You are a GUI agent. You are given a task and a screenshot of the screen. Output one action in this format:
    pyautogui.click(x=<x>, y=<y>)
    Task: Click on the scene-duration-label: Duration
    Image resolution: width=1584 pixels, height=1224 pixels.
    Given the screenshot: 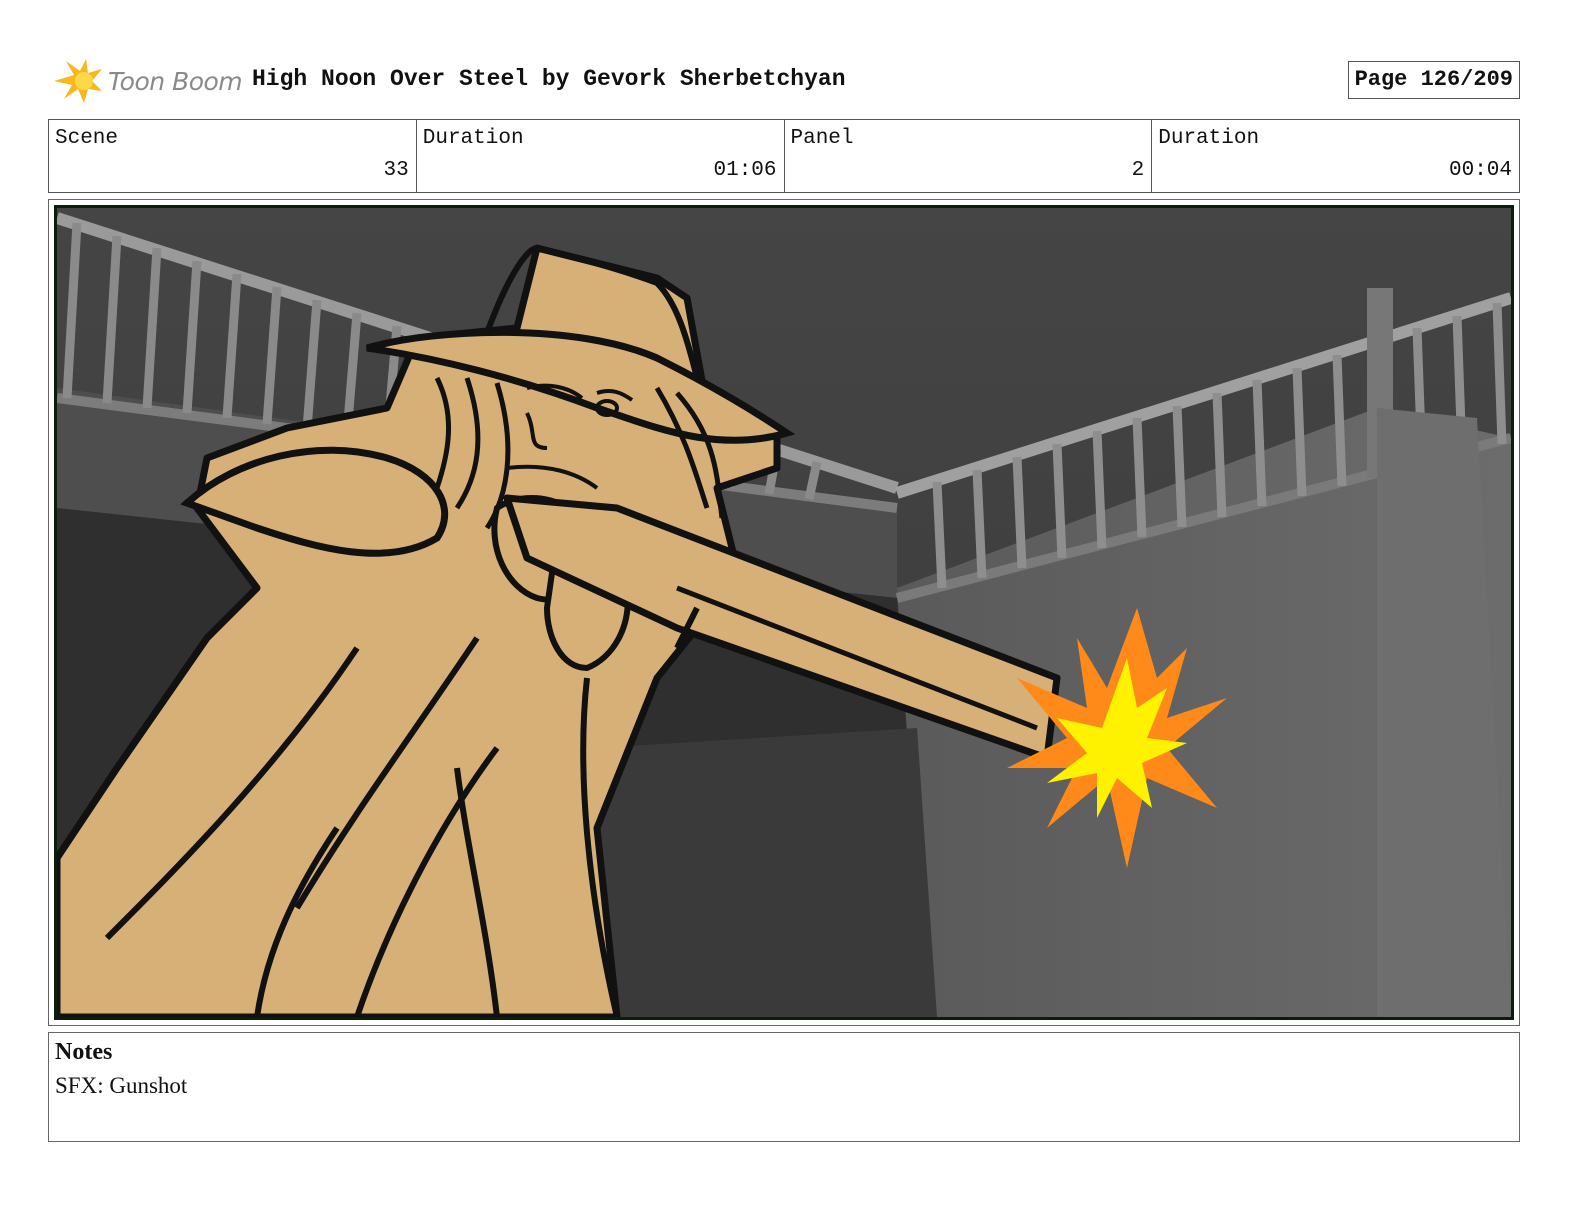 What is the action you would take?
    pyautogui.click(x=473, y=138)
    